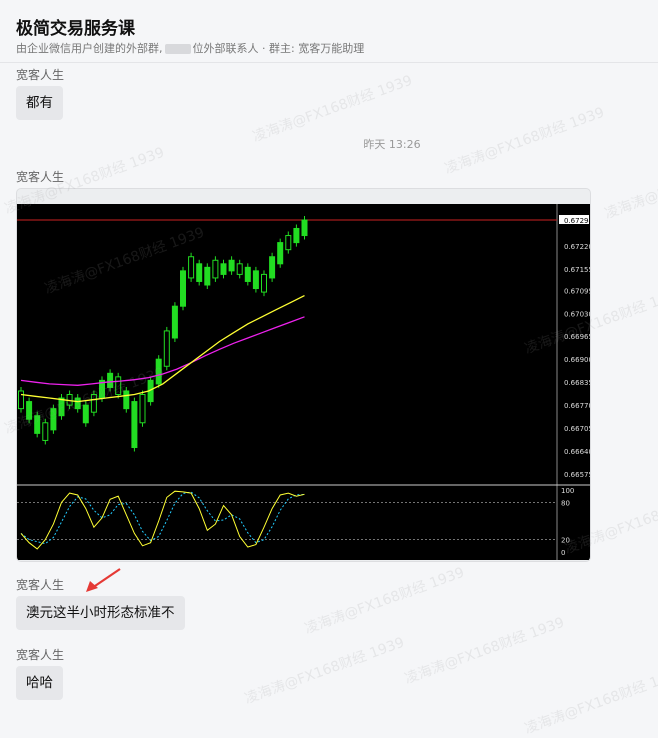 This screenshot has width=658, height=738. Describe the element at coordinates (577, 247) in the screenshot. I see `price-tick-label: 0.67220` at that location.